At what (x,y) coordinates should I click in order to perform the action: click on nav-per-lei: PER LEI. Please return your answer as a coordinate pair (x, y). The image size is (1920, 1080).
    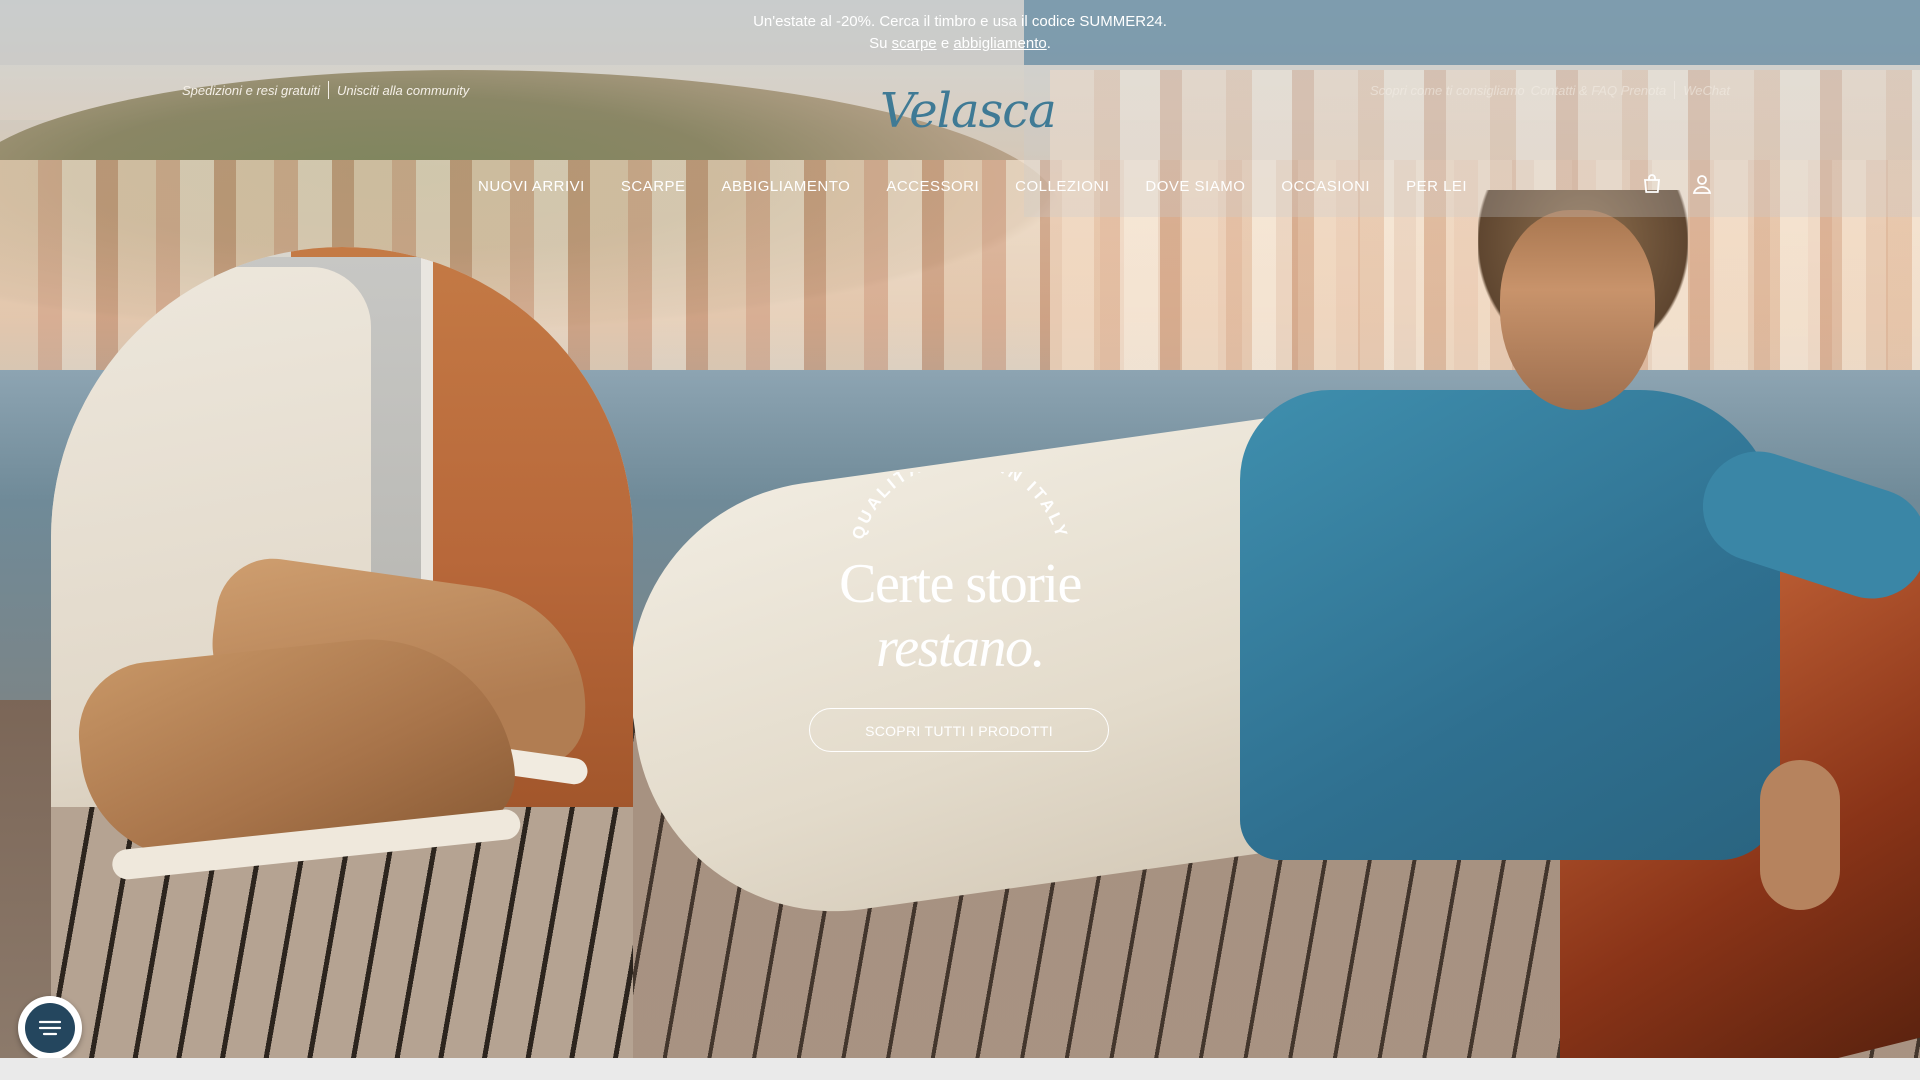
    Looking at the image, I should click on (1436, 187).